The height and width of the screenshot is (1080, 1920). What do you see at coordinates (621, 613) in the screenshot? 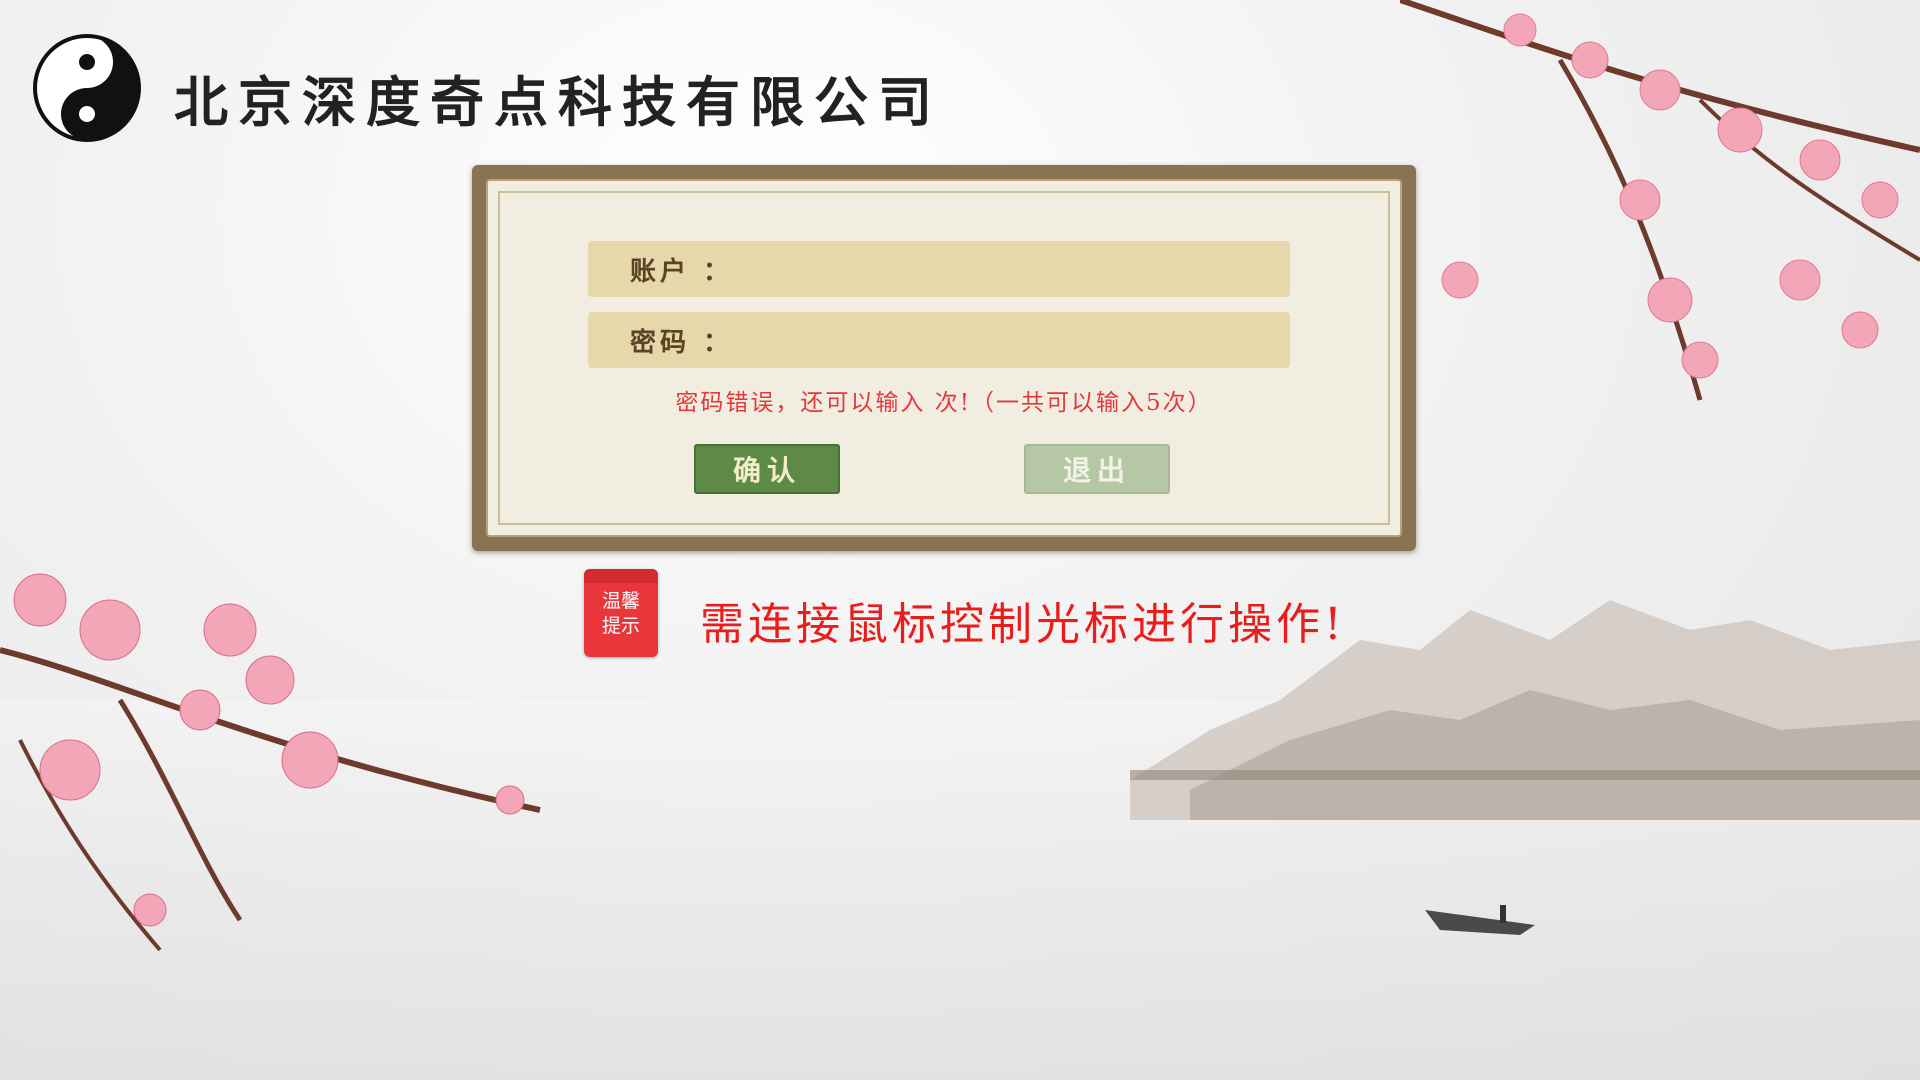
I see `tip-badge: 温馨 提示` at bounding box center [621, 613].